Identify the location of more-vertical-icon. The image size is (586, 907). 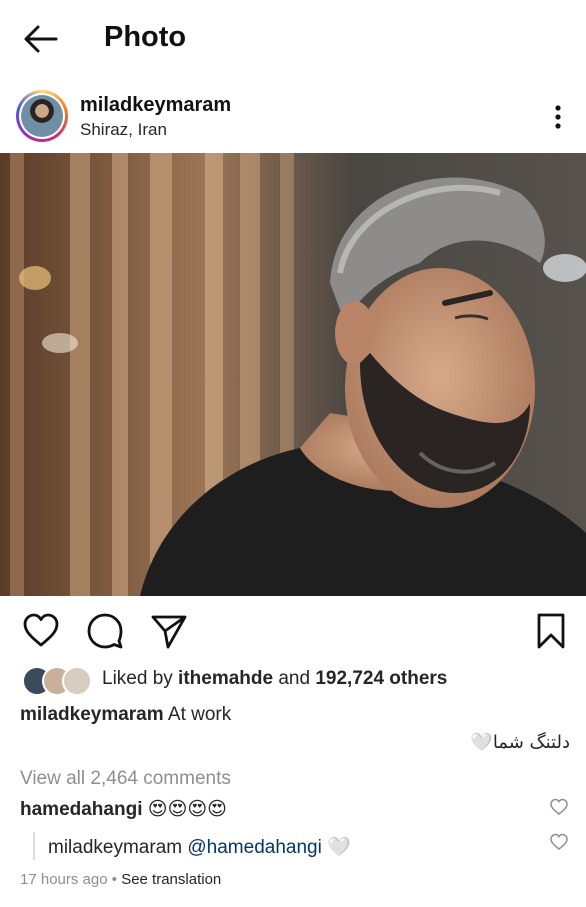
(558, 117).